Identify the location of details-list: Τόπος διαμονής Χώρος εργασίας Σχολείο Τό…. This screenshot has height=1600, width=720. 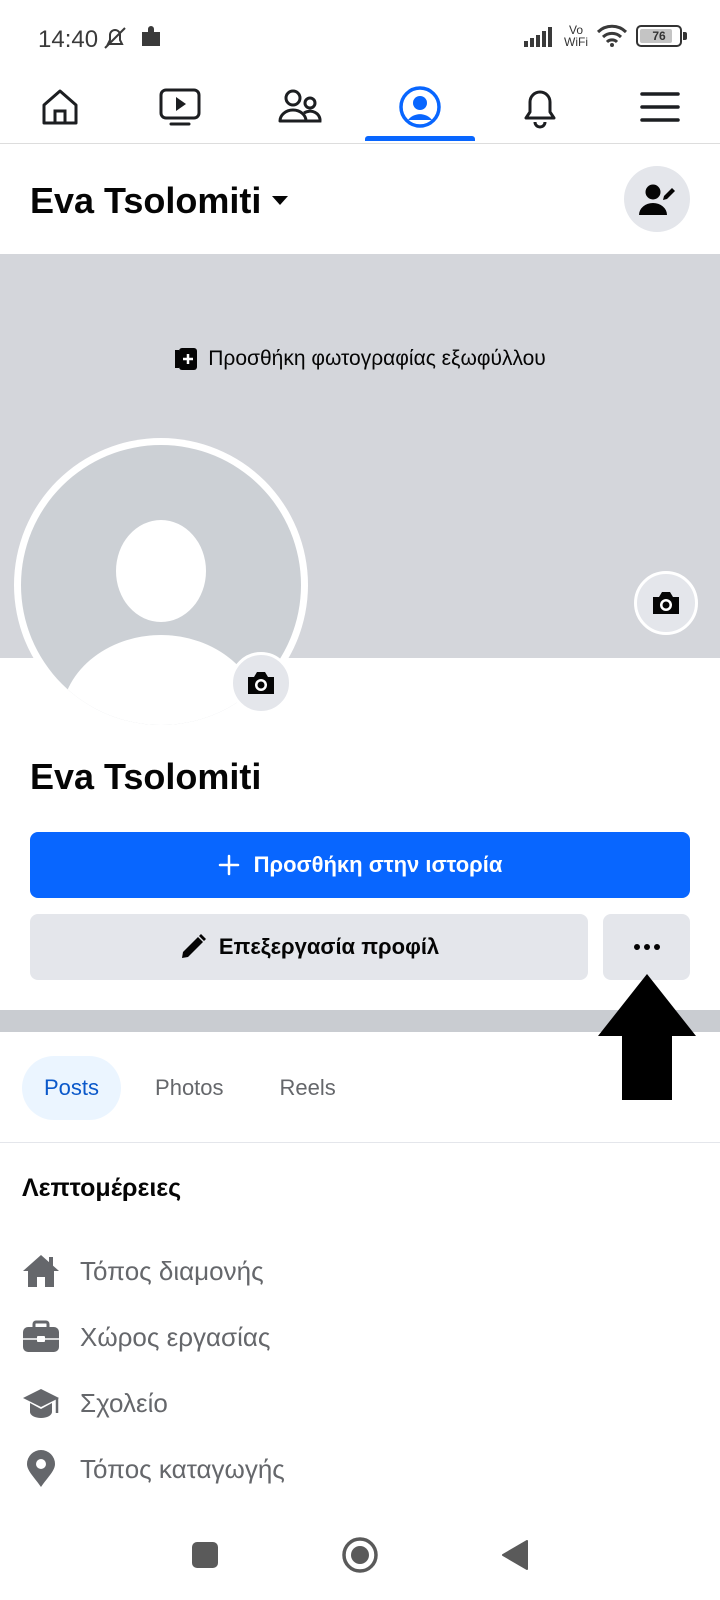
(153, 1370).